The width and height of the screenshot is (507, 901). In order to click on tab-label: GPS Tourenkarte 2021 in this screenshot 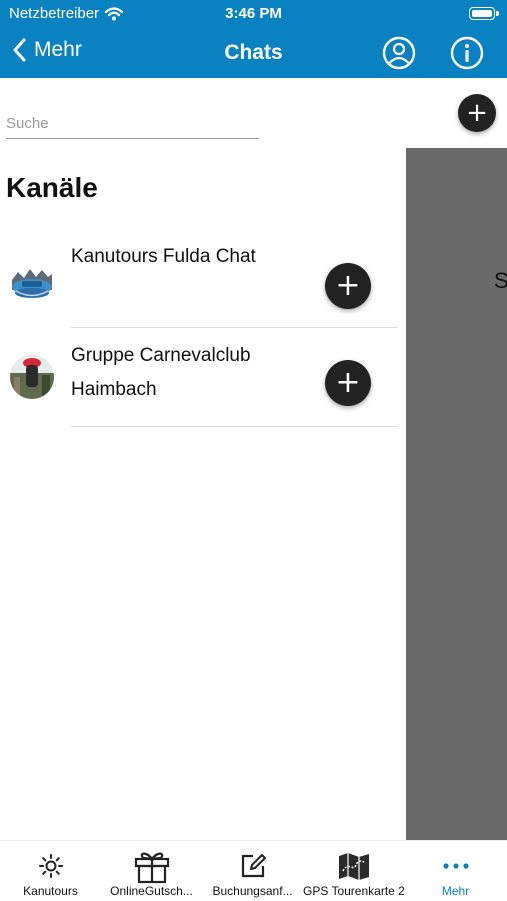, I will do `click(353, 891)`.